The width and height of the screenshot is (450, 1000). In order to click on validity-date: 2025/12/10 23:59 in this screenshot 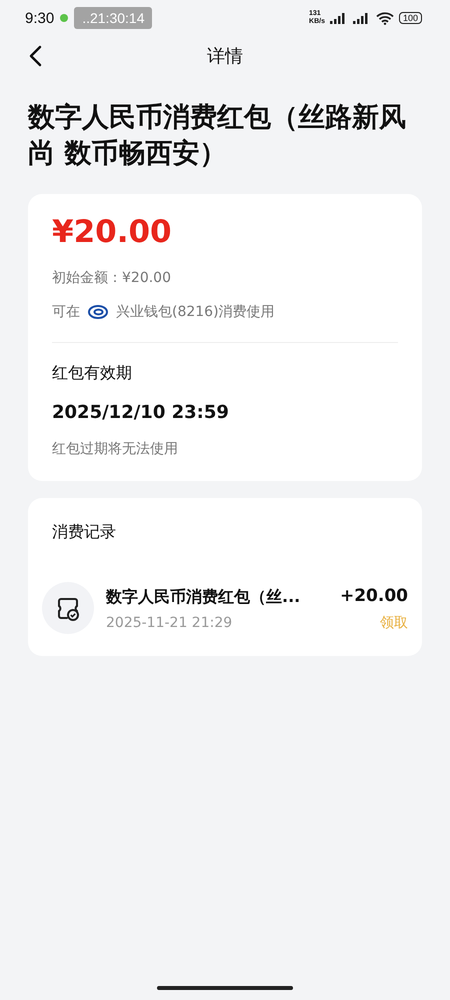, I will do `click(141, 413)`.